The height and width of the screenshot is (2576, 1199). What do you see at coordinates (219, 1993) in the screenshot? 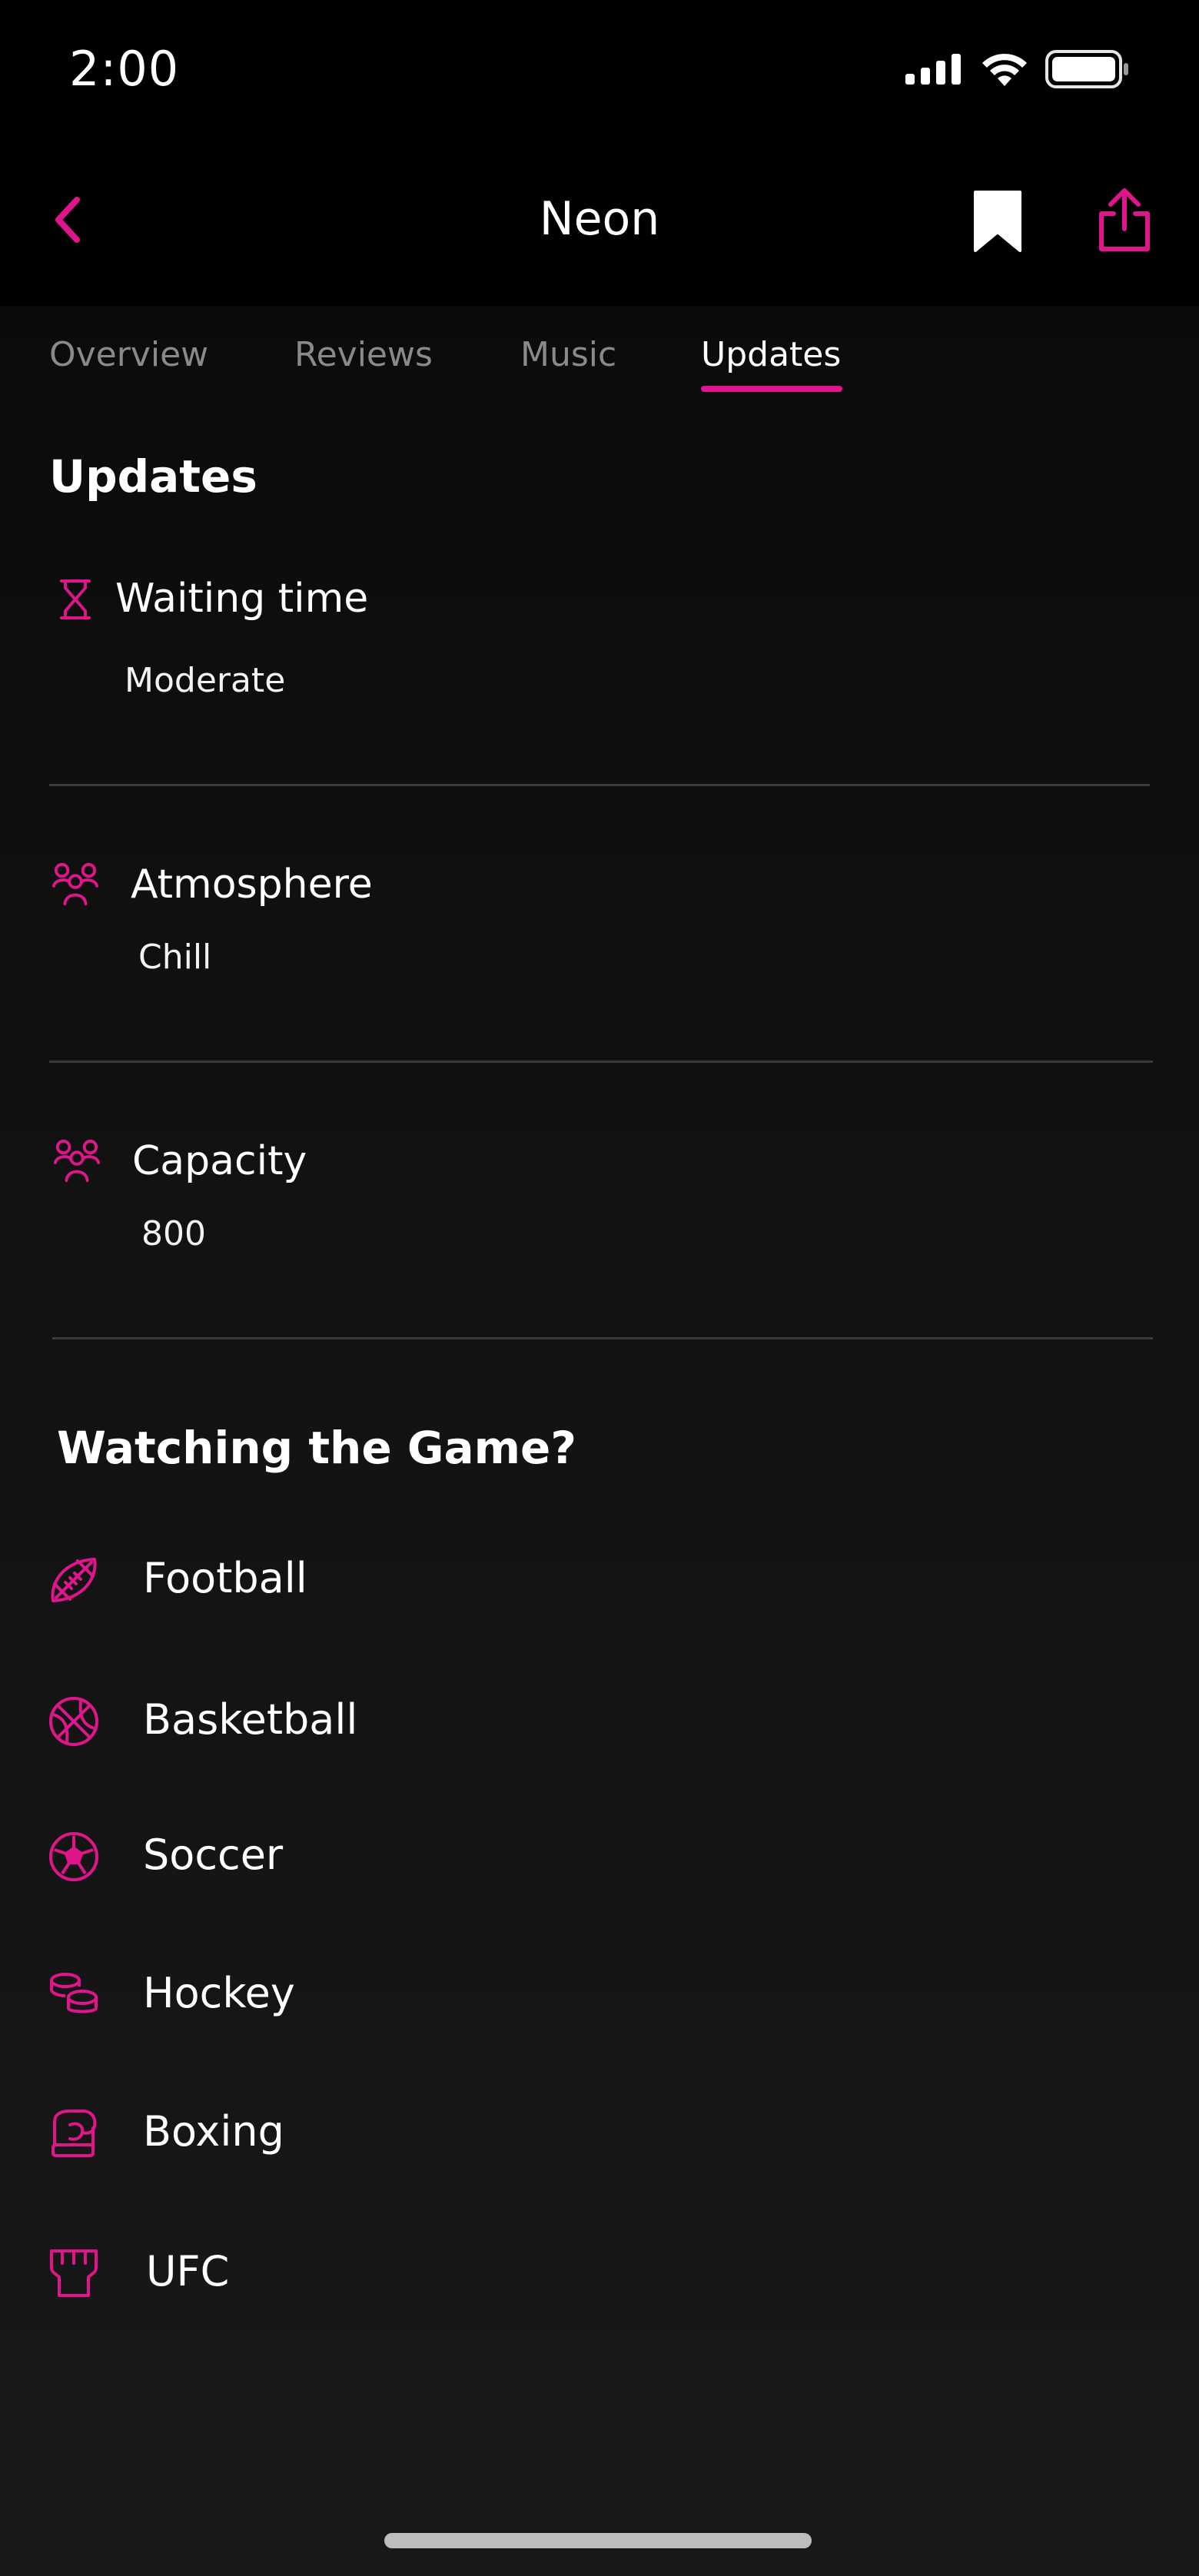
I see `sport-label: Hockey` at bounding box center [219, 1993].